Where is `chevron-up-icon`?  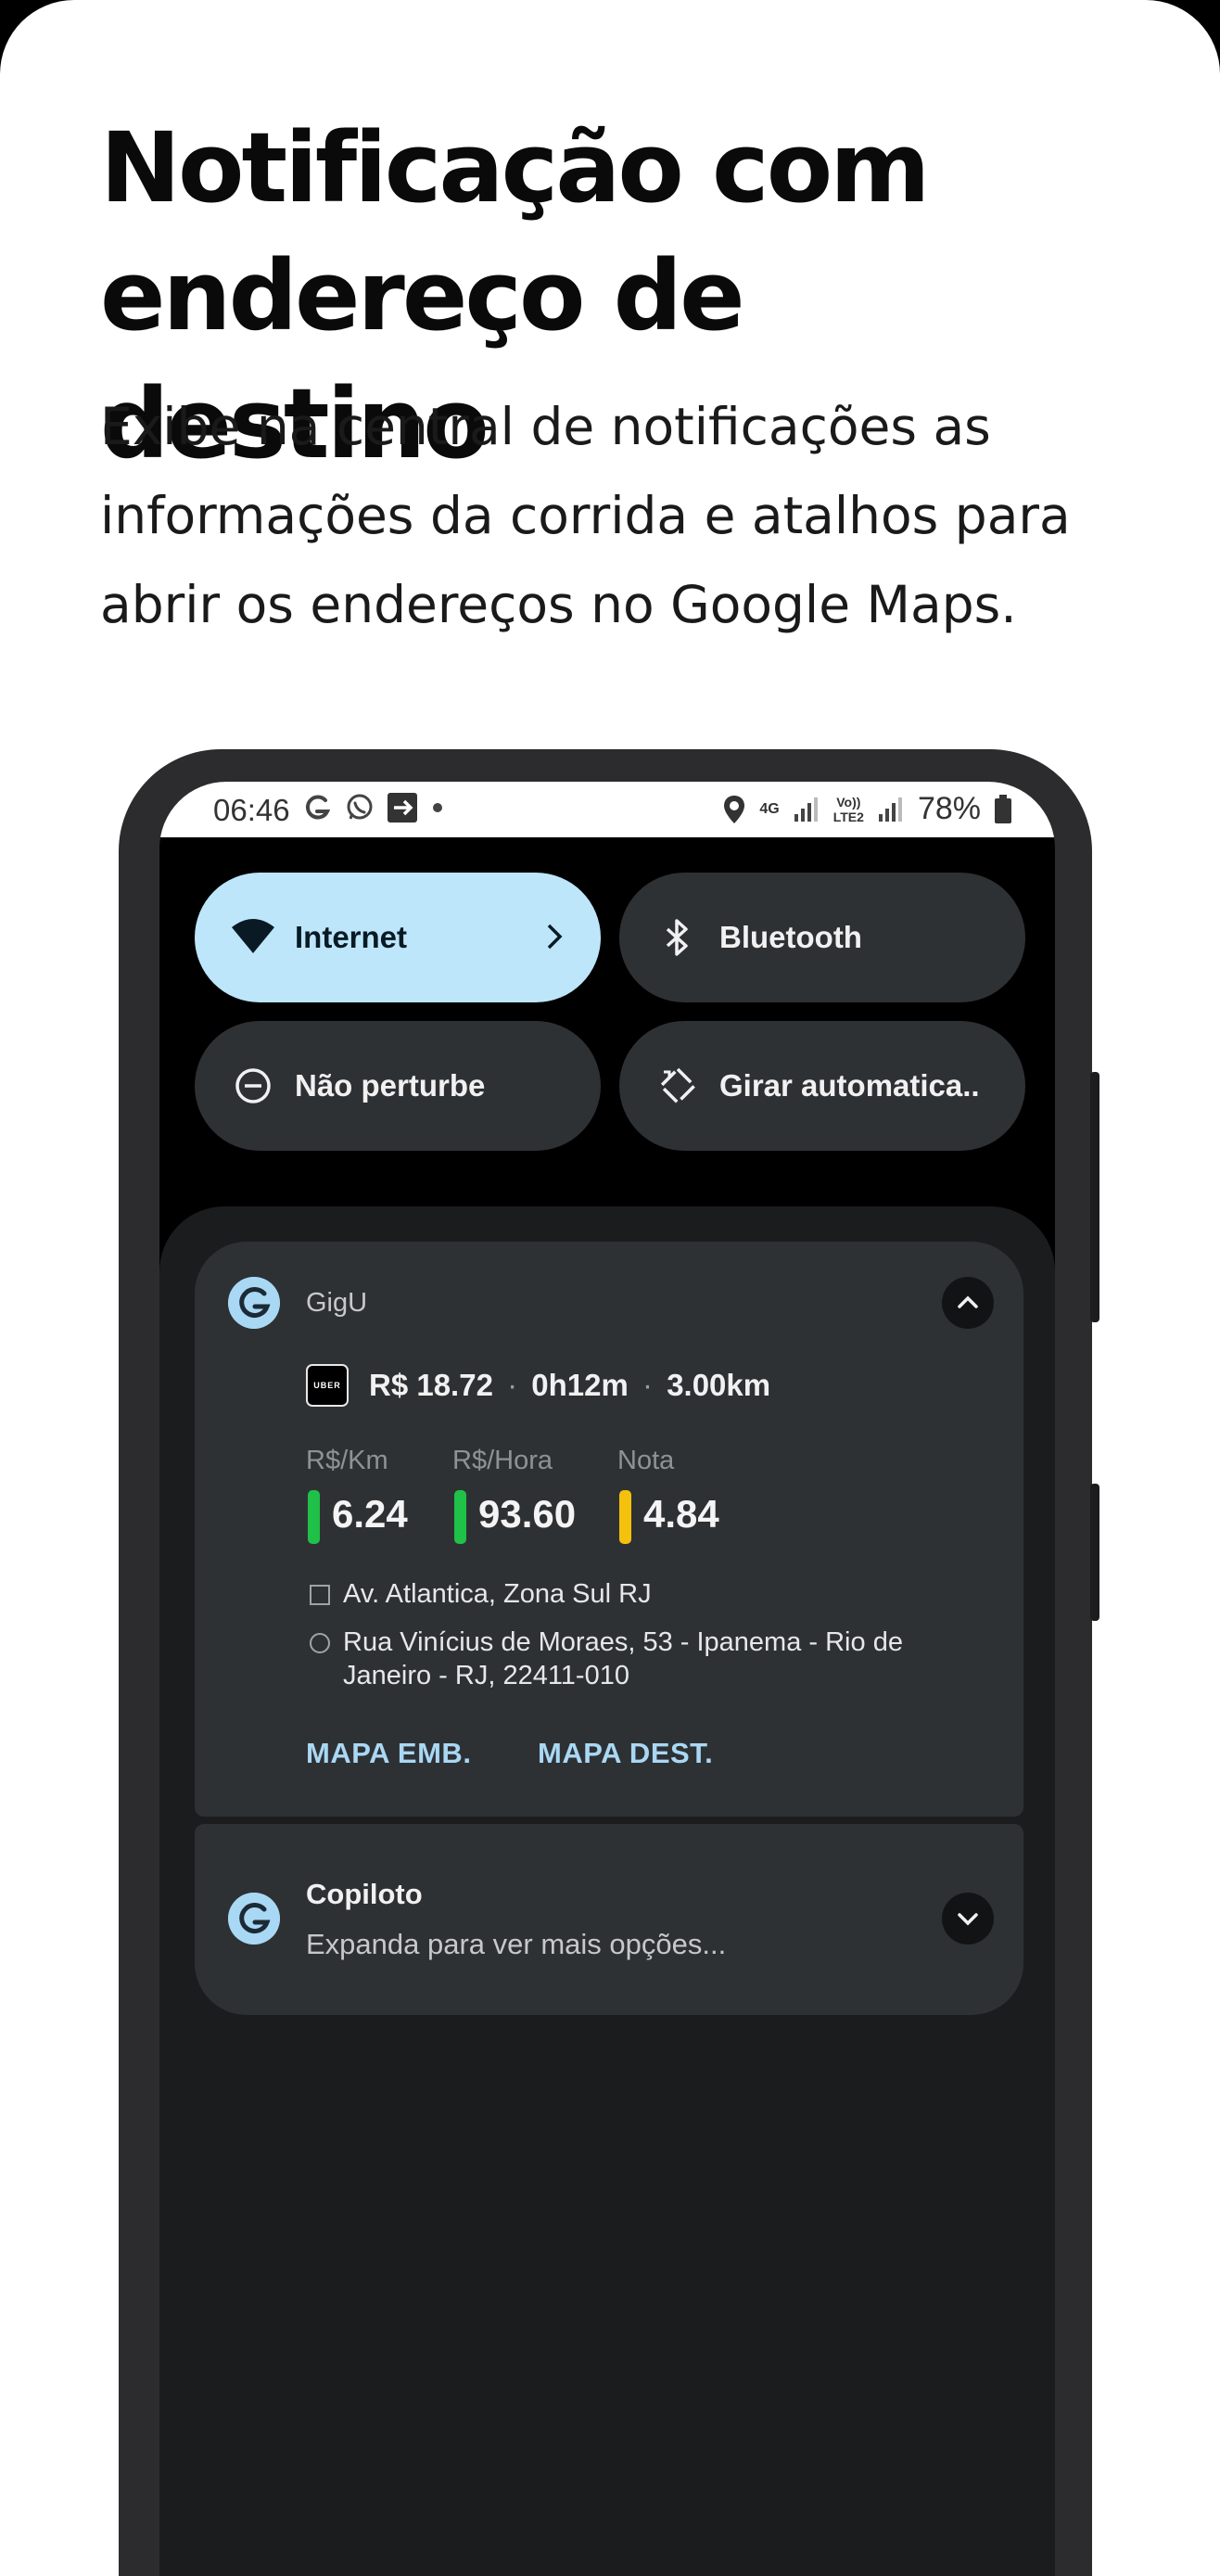
chevron-up-icon is located at coordinates (968, 1301).